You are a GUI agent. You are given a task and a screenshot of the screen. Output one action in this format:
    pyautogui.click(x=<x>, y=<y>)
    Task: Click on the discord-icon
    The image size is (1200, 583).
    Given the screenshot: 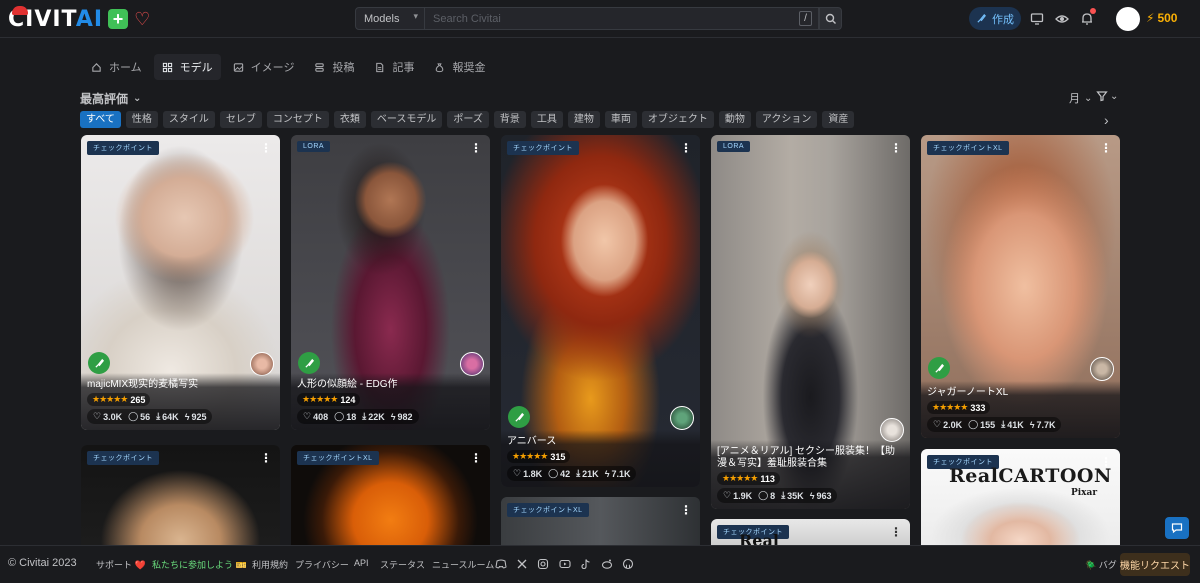 What is the action you would take?
    pyautogui.click(x=501, y=564)
    